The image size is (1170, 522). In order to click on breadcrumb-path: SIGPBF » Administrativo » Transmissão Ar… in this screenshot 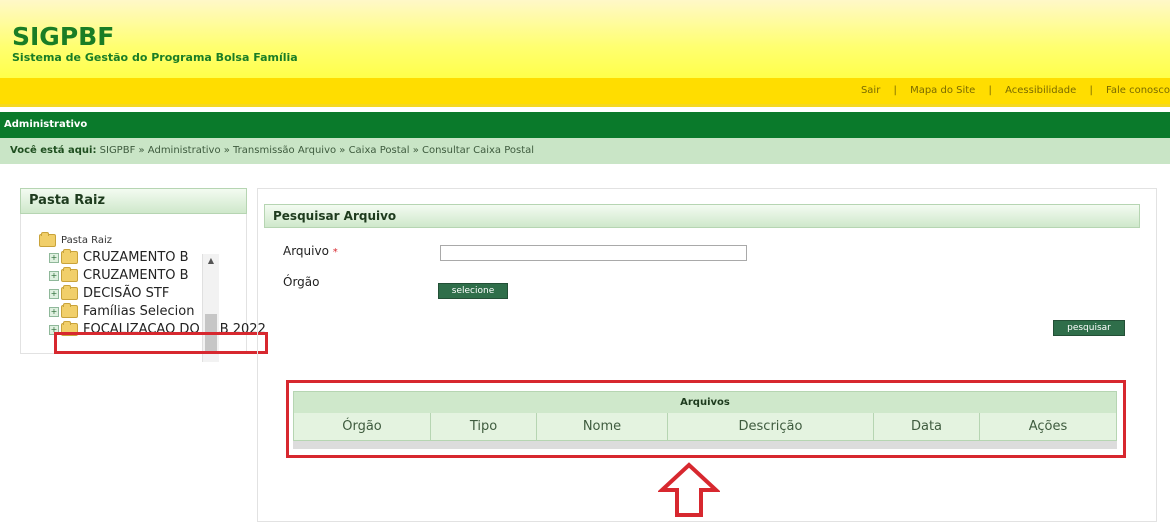, I will do `click(317, 150)`.